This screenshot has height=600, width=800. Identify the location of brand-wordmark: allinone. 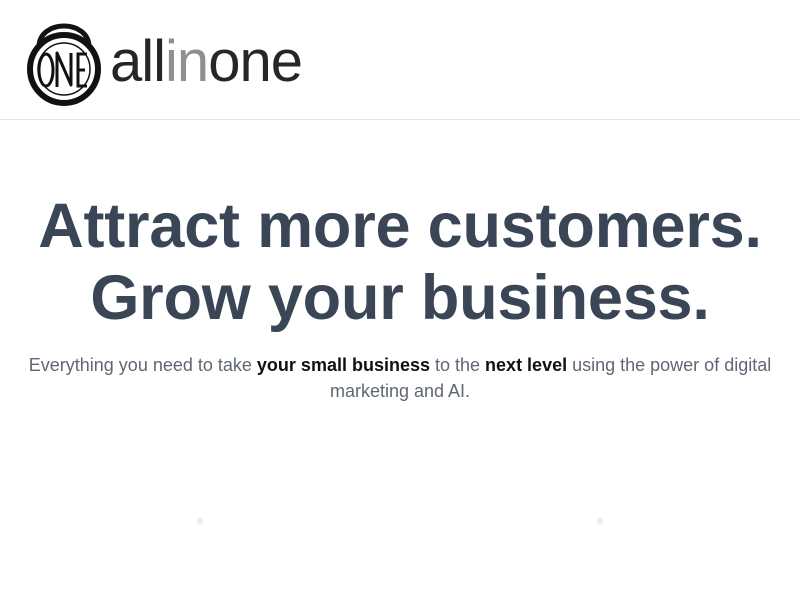
(206, 62).